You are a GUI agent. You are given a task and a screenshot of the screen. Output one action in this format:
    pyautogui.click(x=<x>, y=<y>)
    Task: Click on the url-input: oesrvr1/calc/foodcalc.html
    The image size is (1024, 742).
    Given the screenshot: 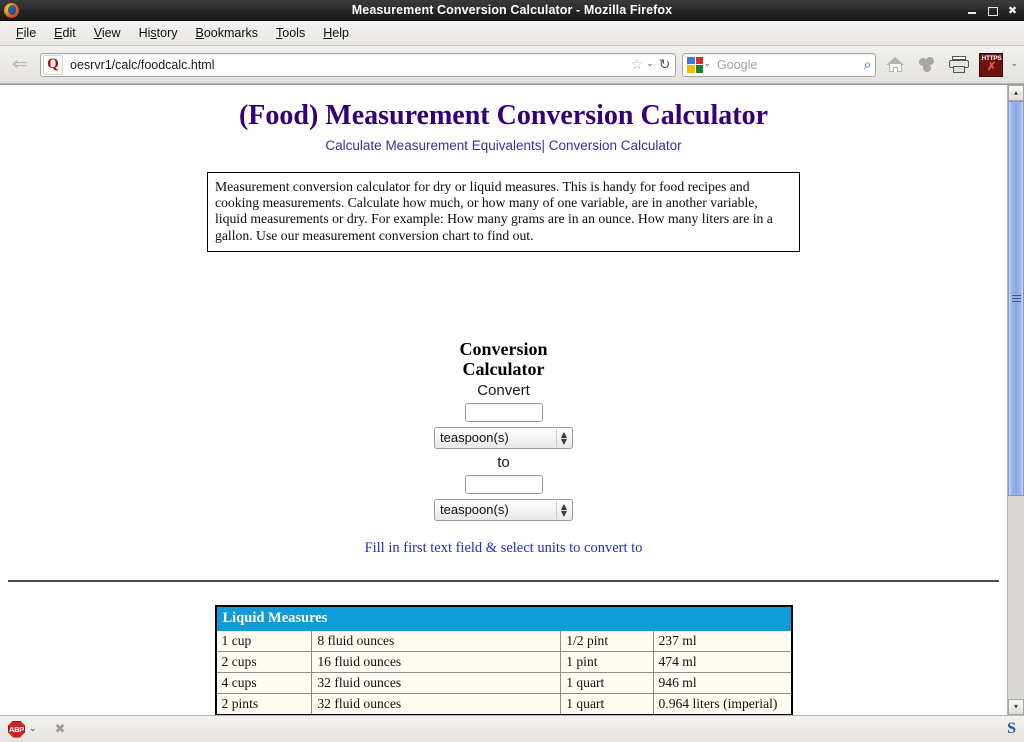 What is the action you would take?
    pyautogui.click(x=348, y=65)
    